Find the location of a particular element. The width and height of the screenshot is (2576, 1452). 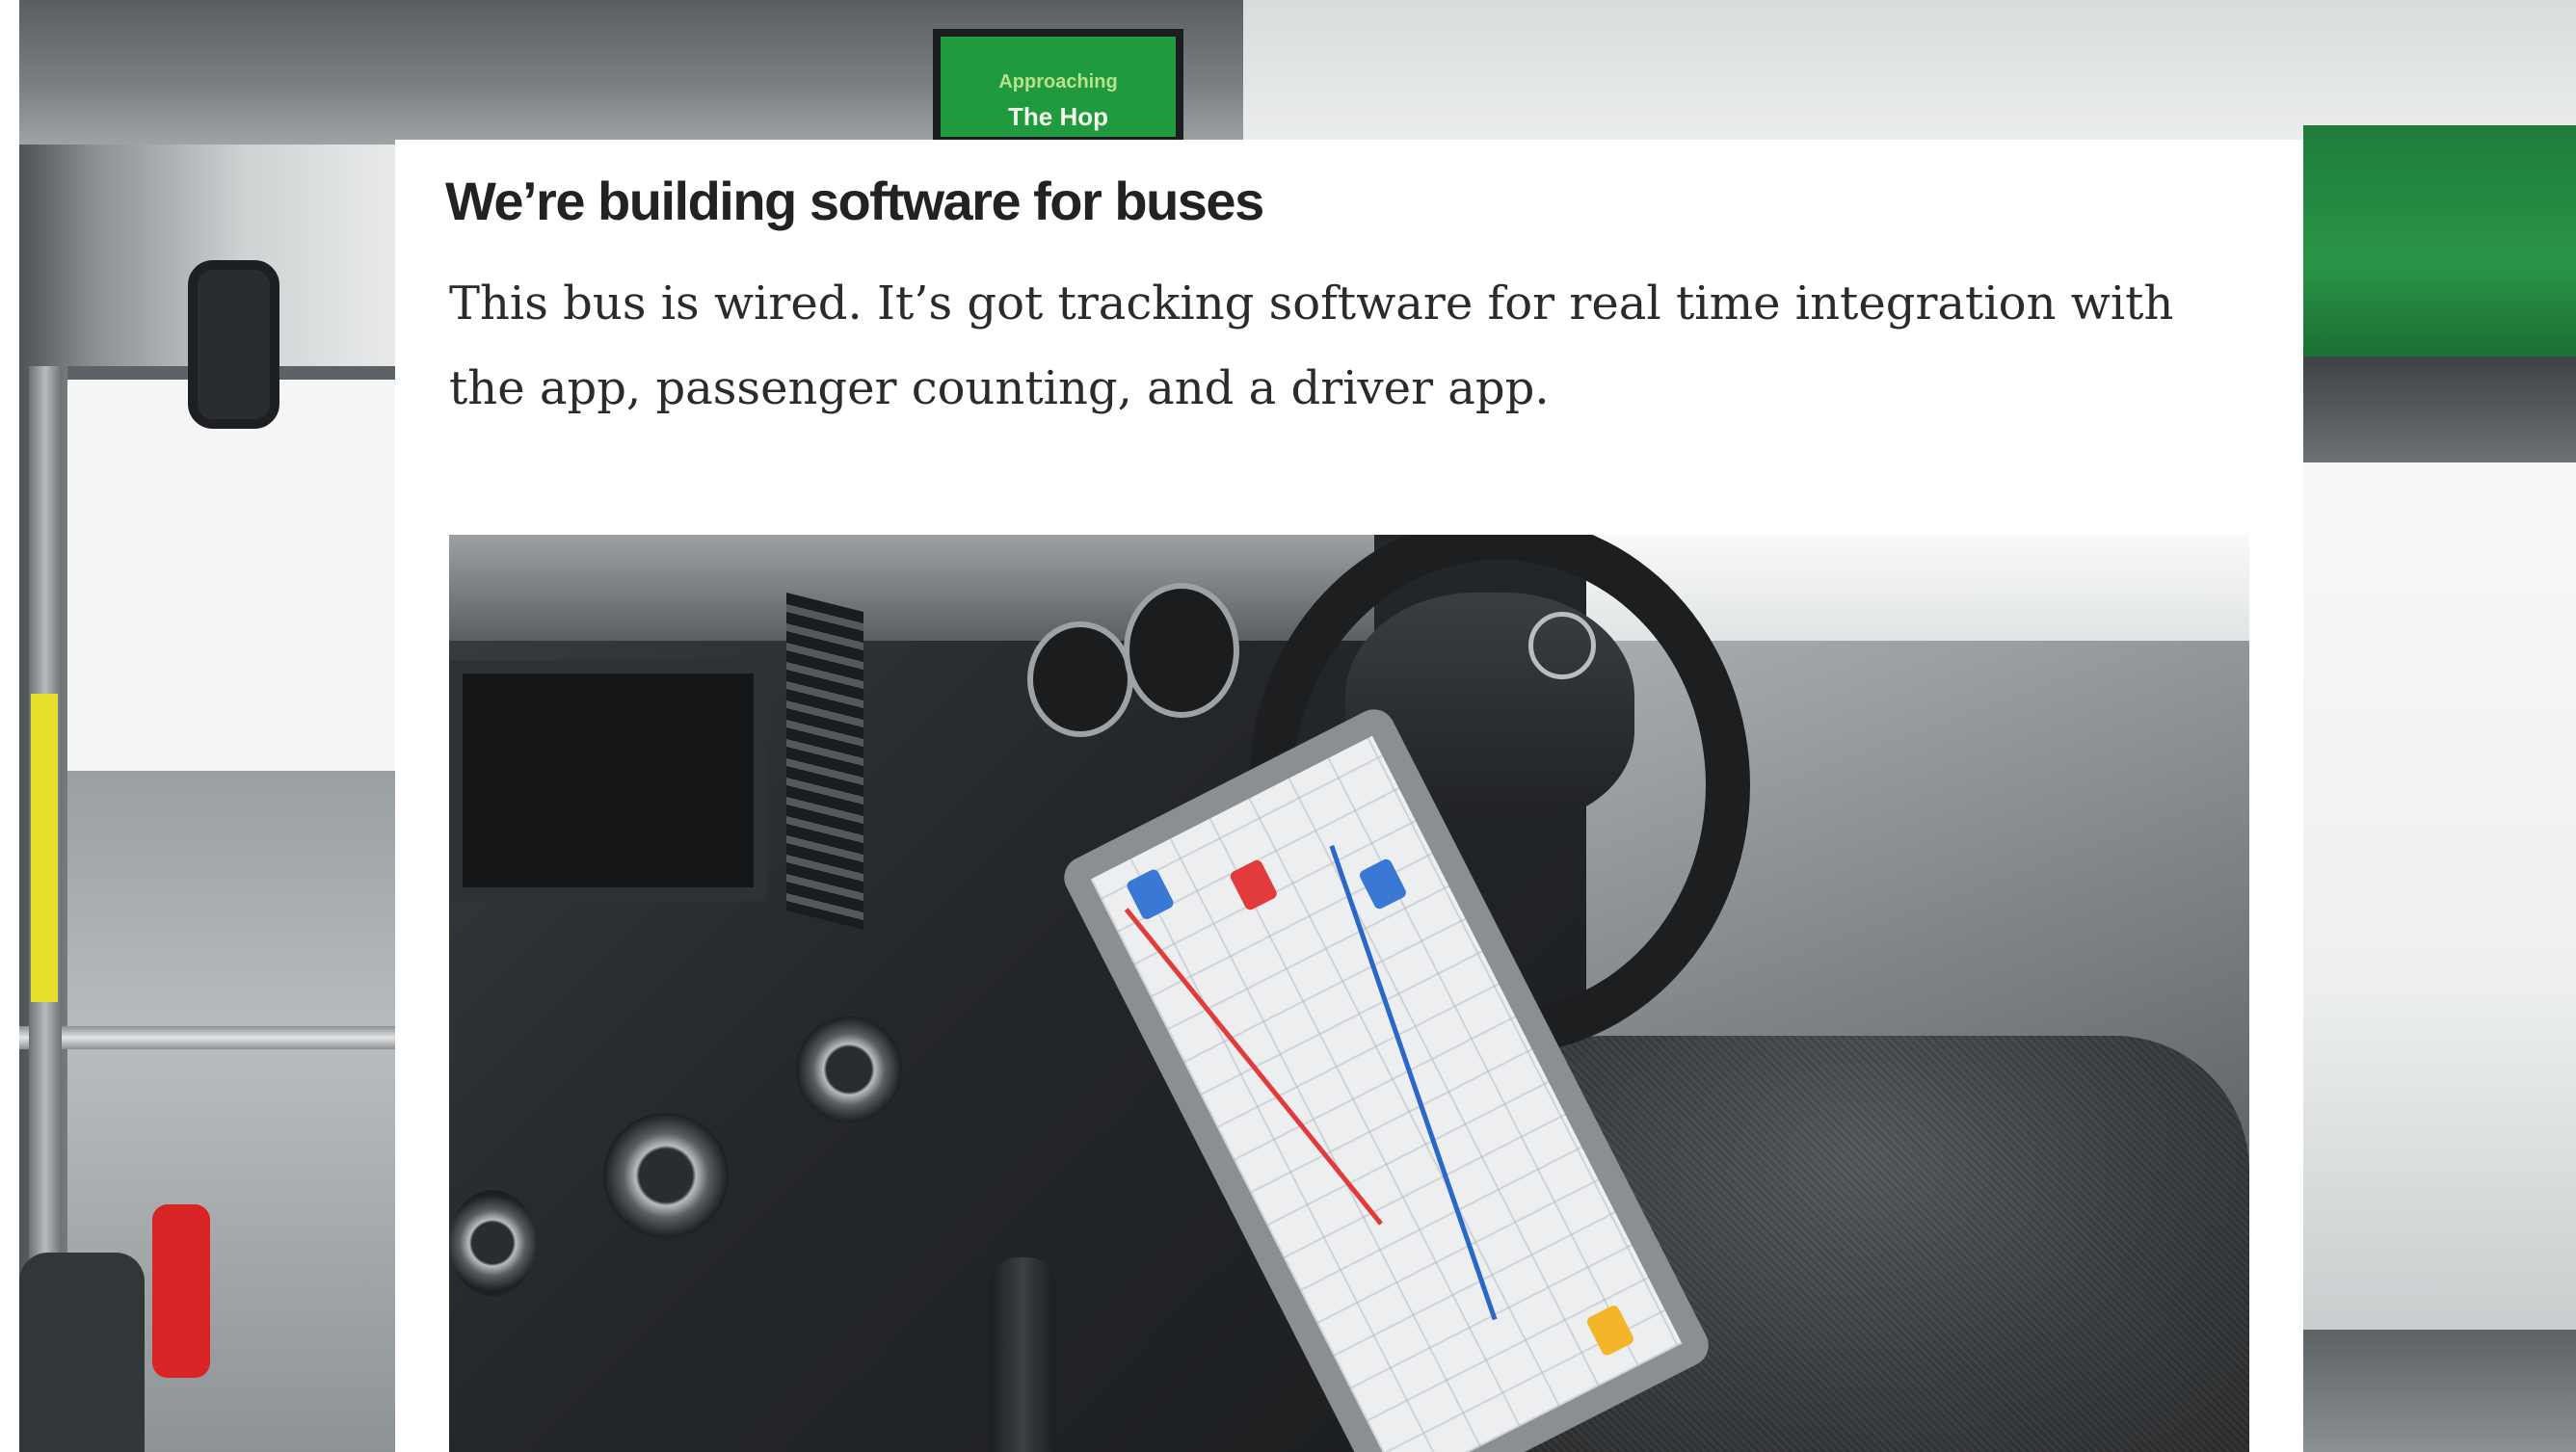

left-edge is located at coordinates (9, 726).